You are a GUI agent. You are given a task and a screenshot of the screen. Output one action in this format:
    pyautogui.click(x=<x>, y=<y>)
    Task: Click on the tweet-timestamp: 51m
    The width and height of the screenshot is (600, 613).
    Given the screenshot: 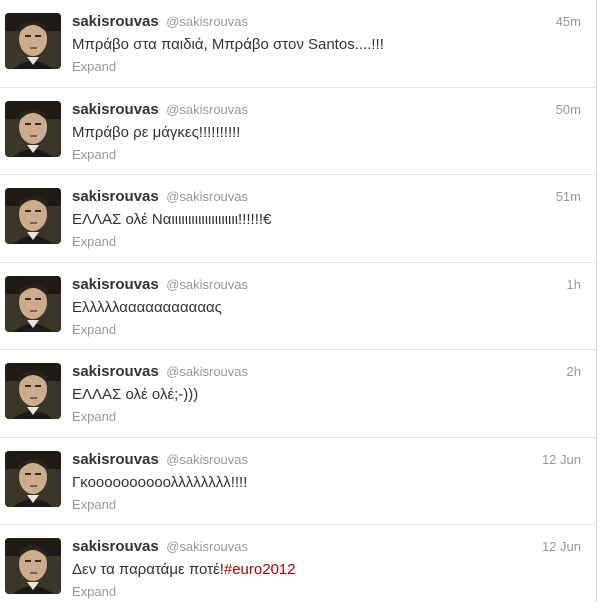 What is the action you would take?
    pyautogui.click(x=568, y=196)
    